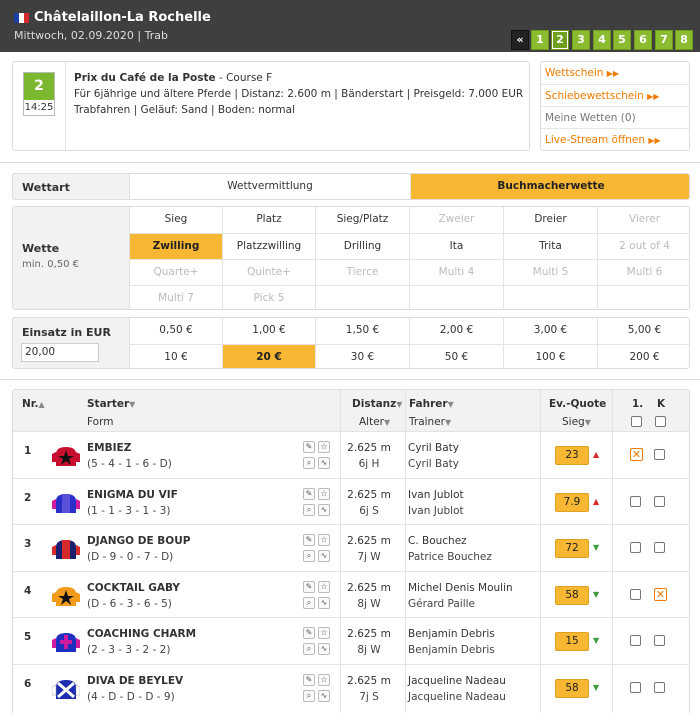 The image size is (700, 713). Describe the element at coordinates (572, 455) in the screenshot. I see `odds-button: 23` at that location.